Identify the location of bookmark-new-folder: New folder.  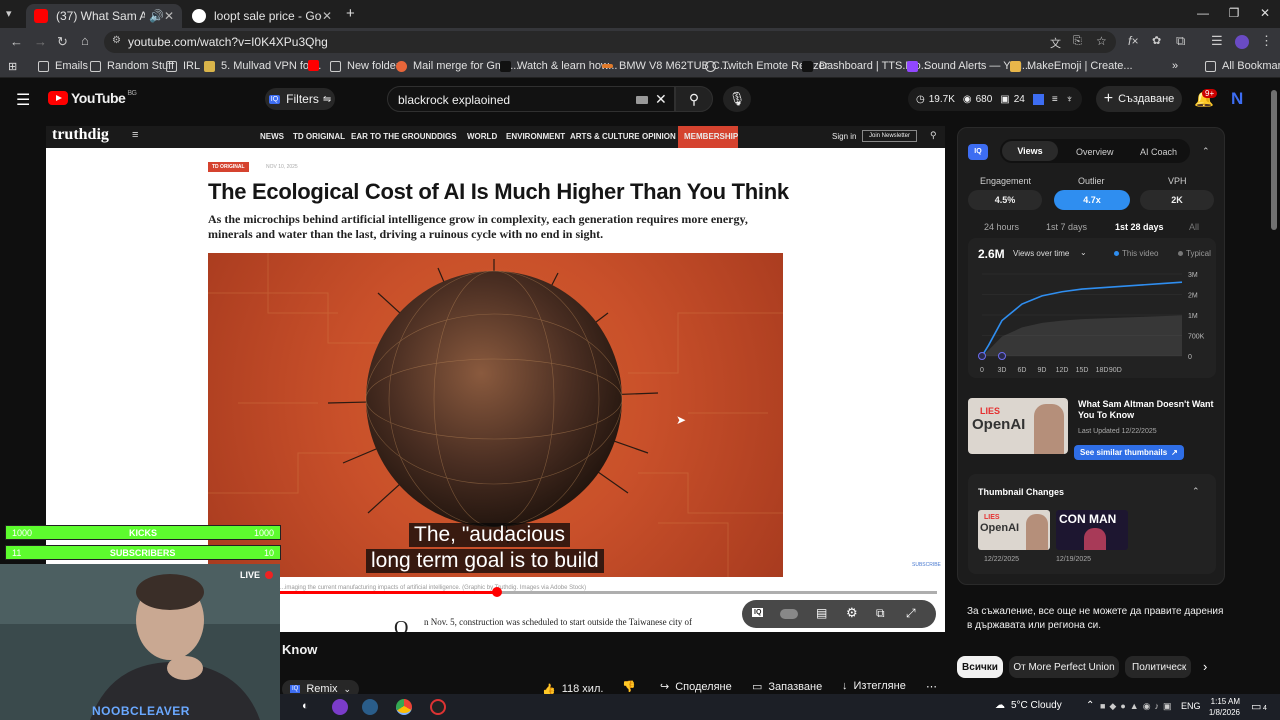
(365, 66).